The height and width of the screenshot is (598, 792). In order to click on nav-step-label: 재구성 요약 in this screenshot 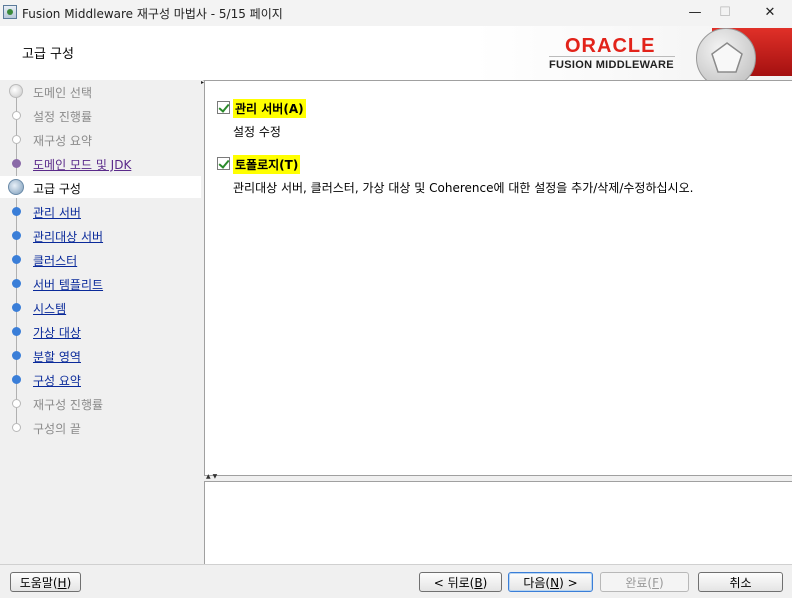, I will do `click(63, 141)`.